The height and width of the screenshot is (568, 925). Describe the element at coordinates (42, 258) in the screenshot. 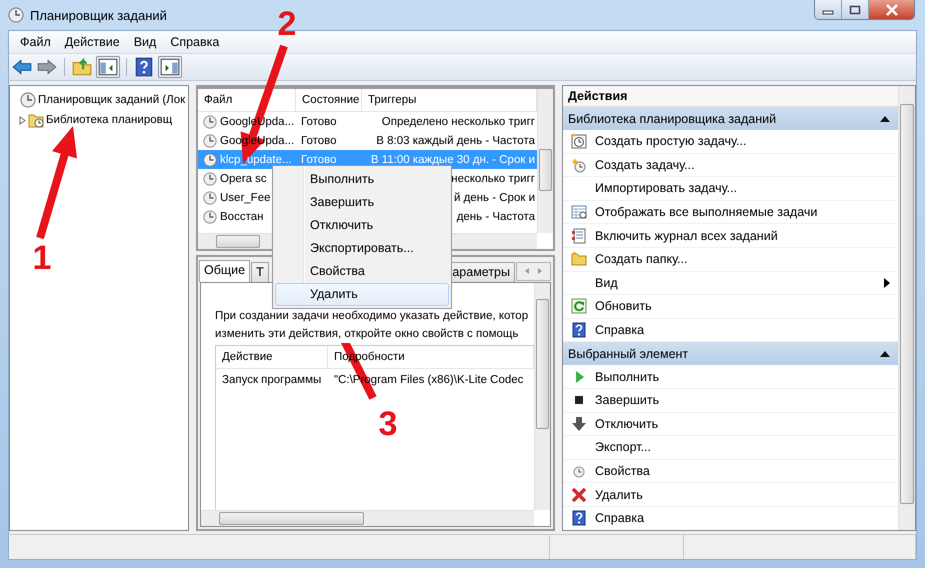

I see `annotation-number: 1` at that location.